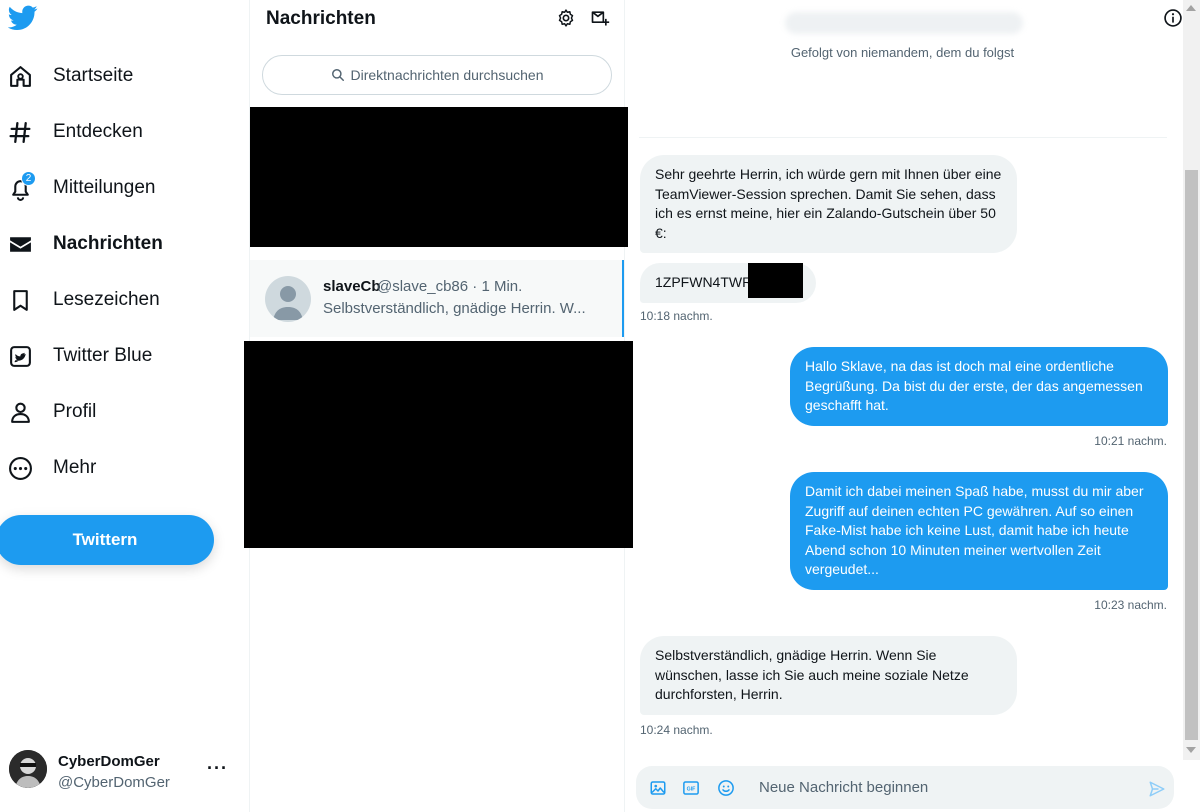 The height and width of the screenshot is (812, 1200). What do you see at coordinates (107, 540) in the screenshot?
I see `tweet-button: Twittern` at bounding box center [107, 540].